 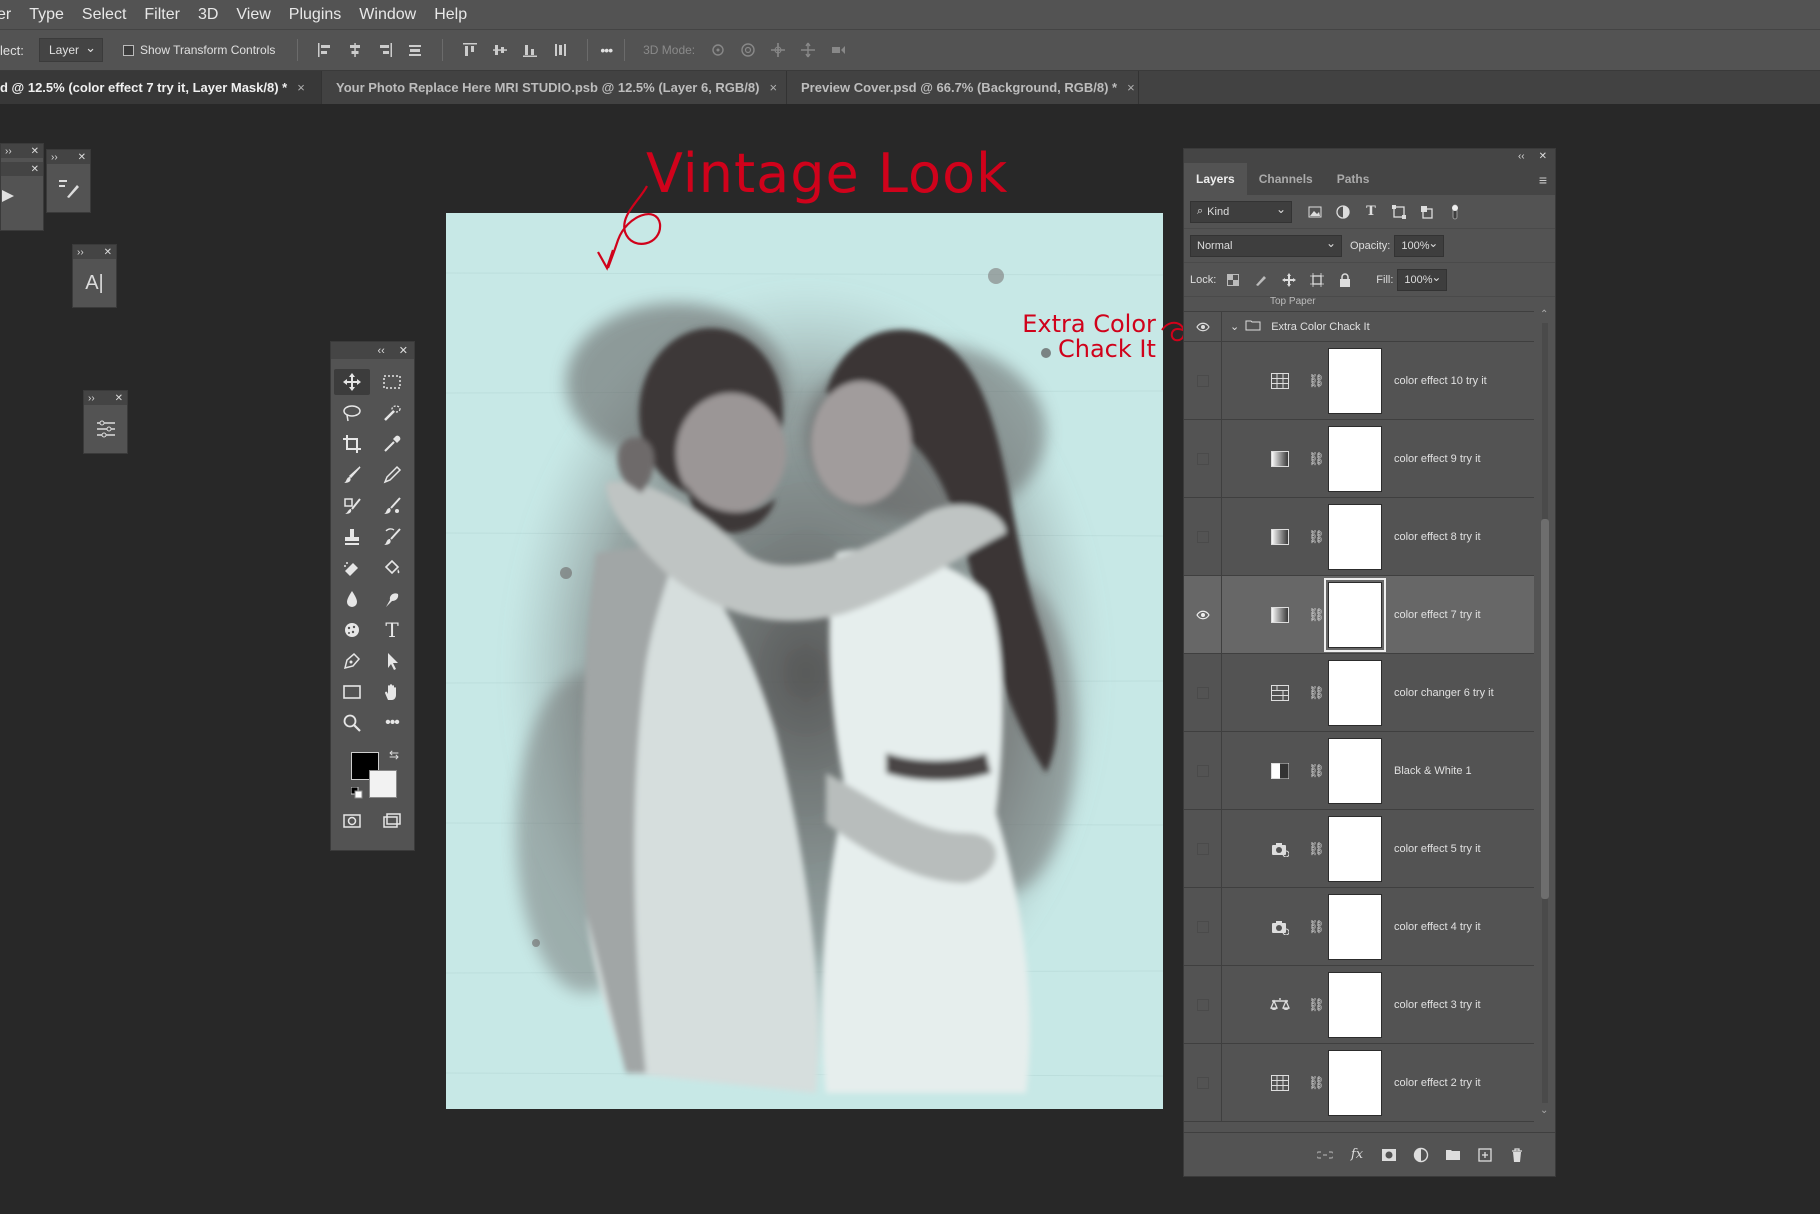 I want to click on layer-group-top-paper: Top Paper, so click(x=1359, y=304).